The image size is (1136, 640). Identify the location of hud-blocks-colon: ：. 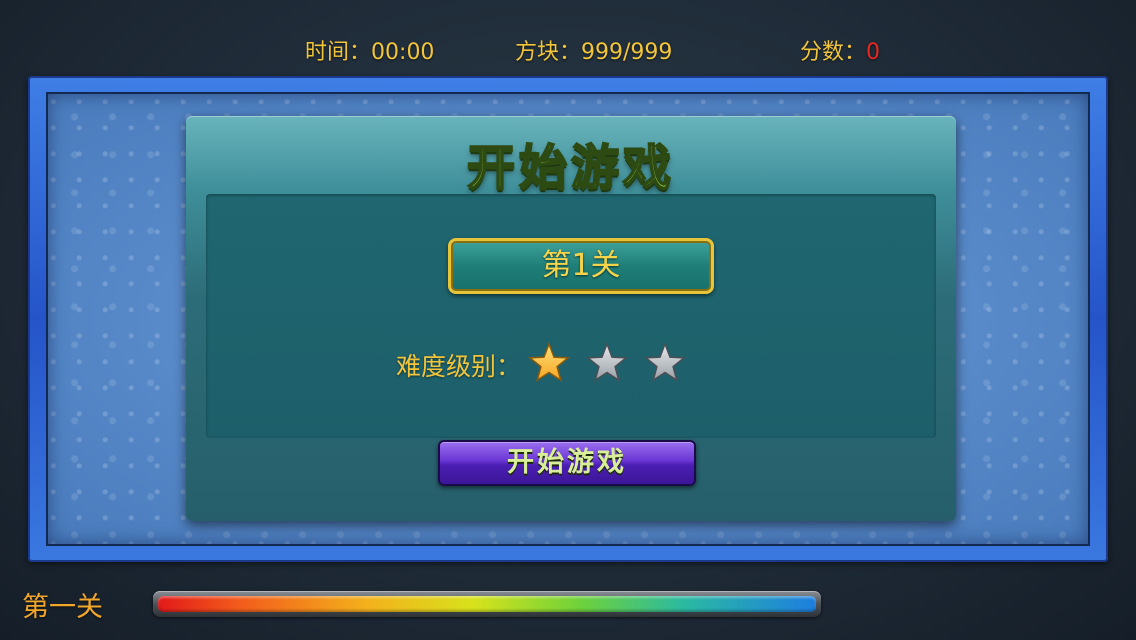
(570, 52).